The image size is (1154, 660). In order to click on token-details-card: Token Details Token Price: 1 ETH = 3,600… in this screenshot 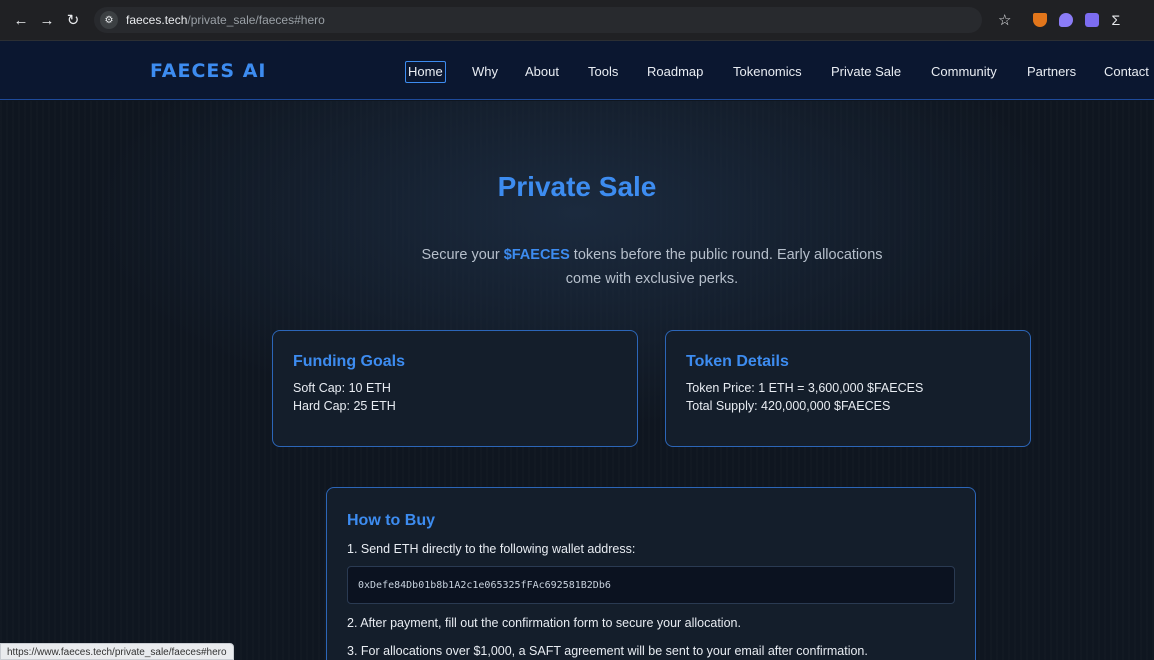, I will do `click(848, 388)`.